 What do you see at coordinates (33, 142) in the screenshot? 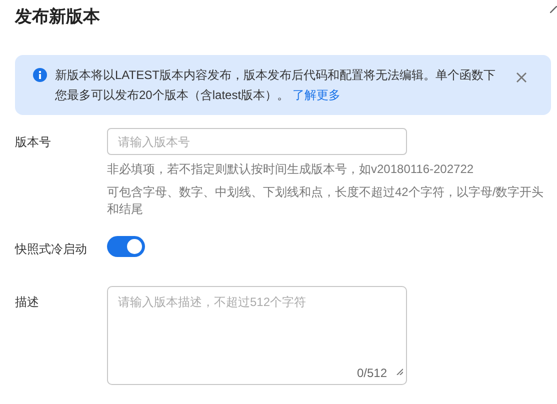
I see `field-label: 版本号` at bounding box center [33, 142].